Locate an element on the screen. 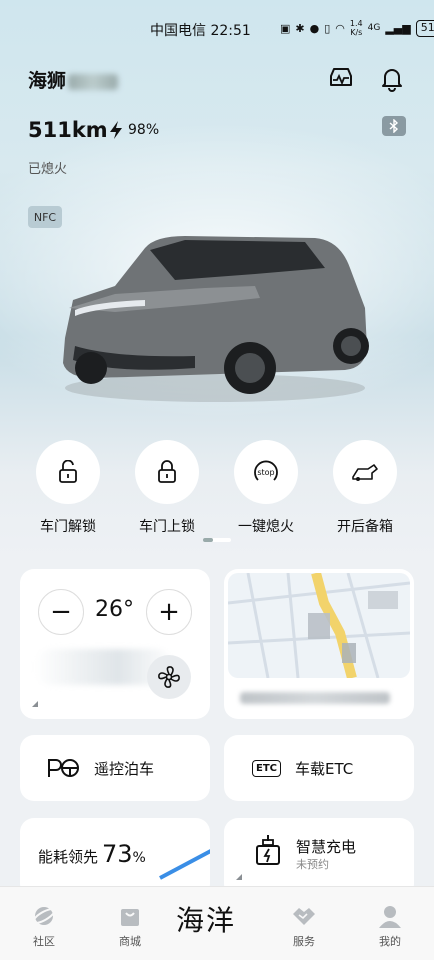  fan-button is located at coordinates (169, 677).